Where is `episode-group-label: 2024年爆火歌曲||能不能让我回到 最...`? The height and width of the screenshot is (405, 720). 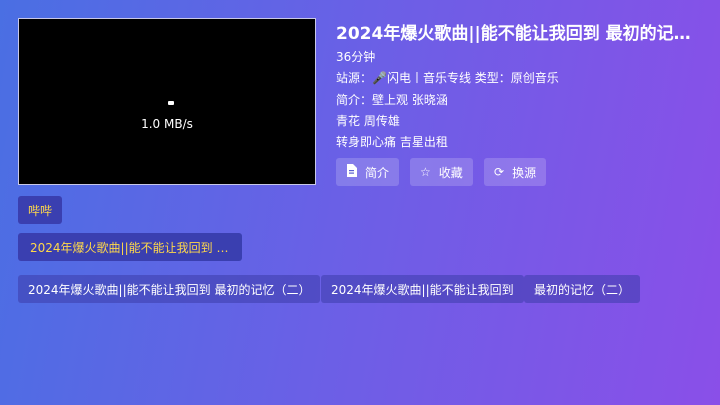 episode-group-label: 2024年爆火歌曲||能不能让我回到 最... is located at coordinates (130, 247).